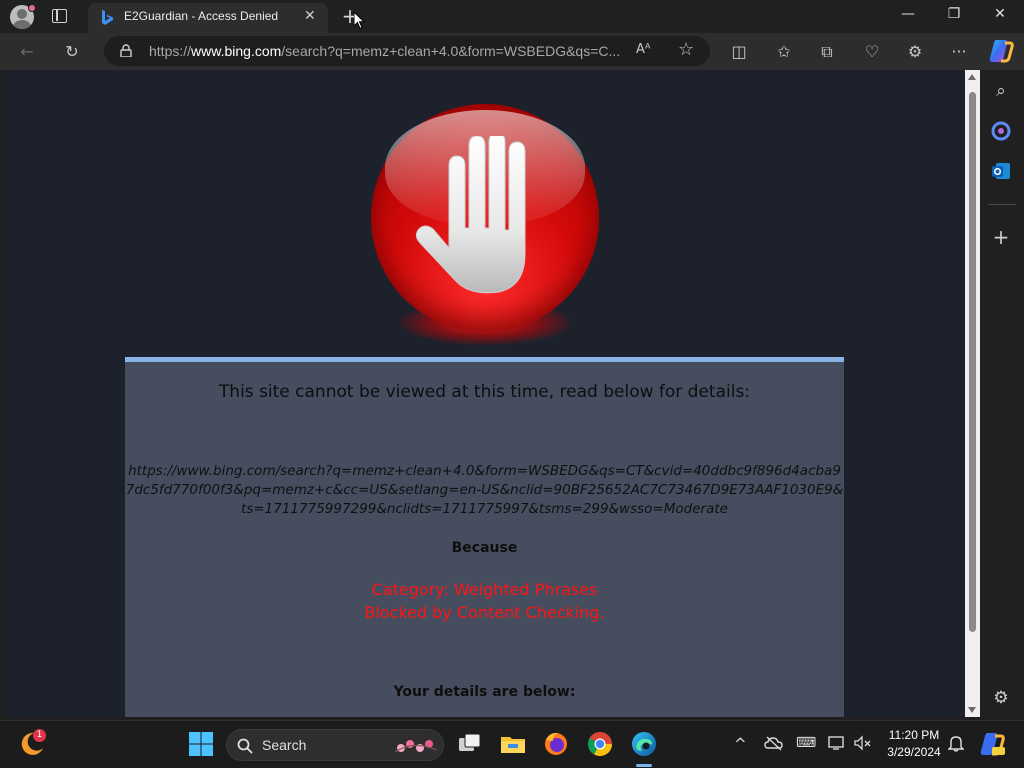  Describe the element at coordinates (972, 710) in the screenshot. I see `scroll-down-arrow-icon` at that location.